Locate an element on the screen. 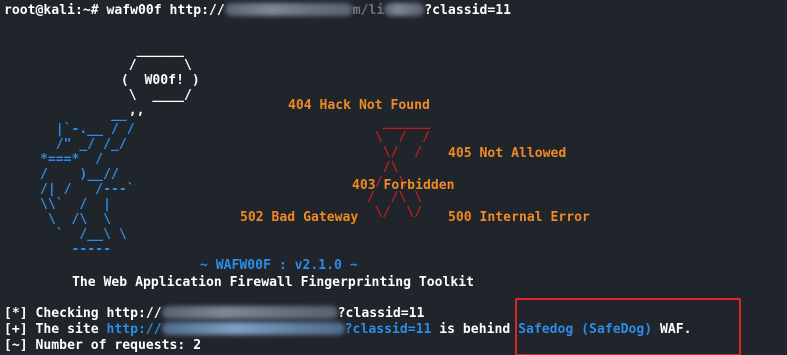 This screenshot has width=787, height=355. waf-highlight-box is located at coordinates (628, 326).